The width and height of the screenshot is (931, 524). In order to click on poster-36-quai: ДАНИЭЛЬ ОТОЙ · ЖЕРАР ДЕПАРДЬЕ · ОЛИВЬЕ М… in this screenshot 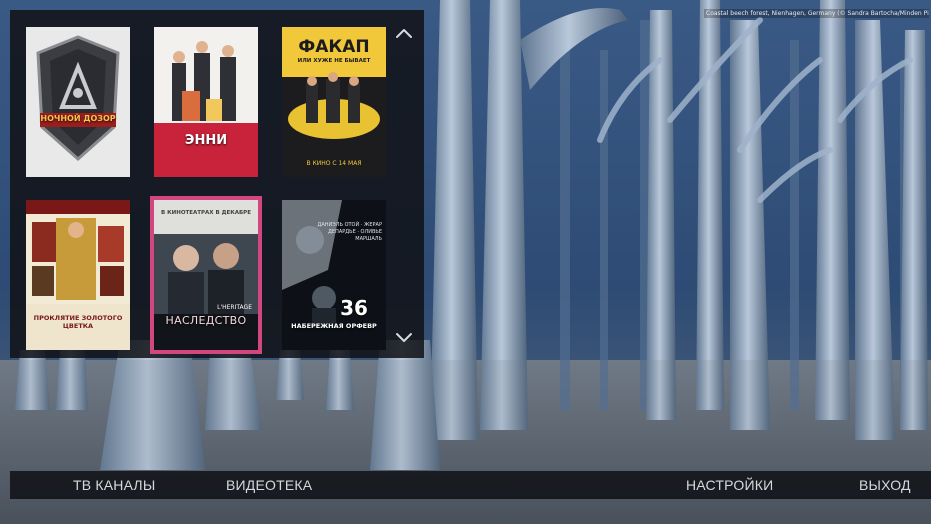, I will do `click(334, 275)`.